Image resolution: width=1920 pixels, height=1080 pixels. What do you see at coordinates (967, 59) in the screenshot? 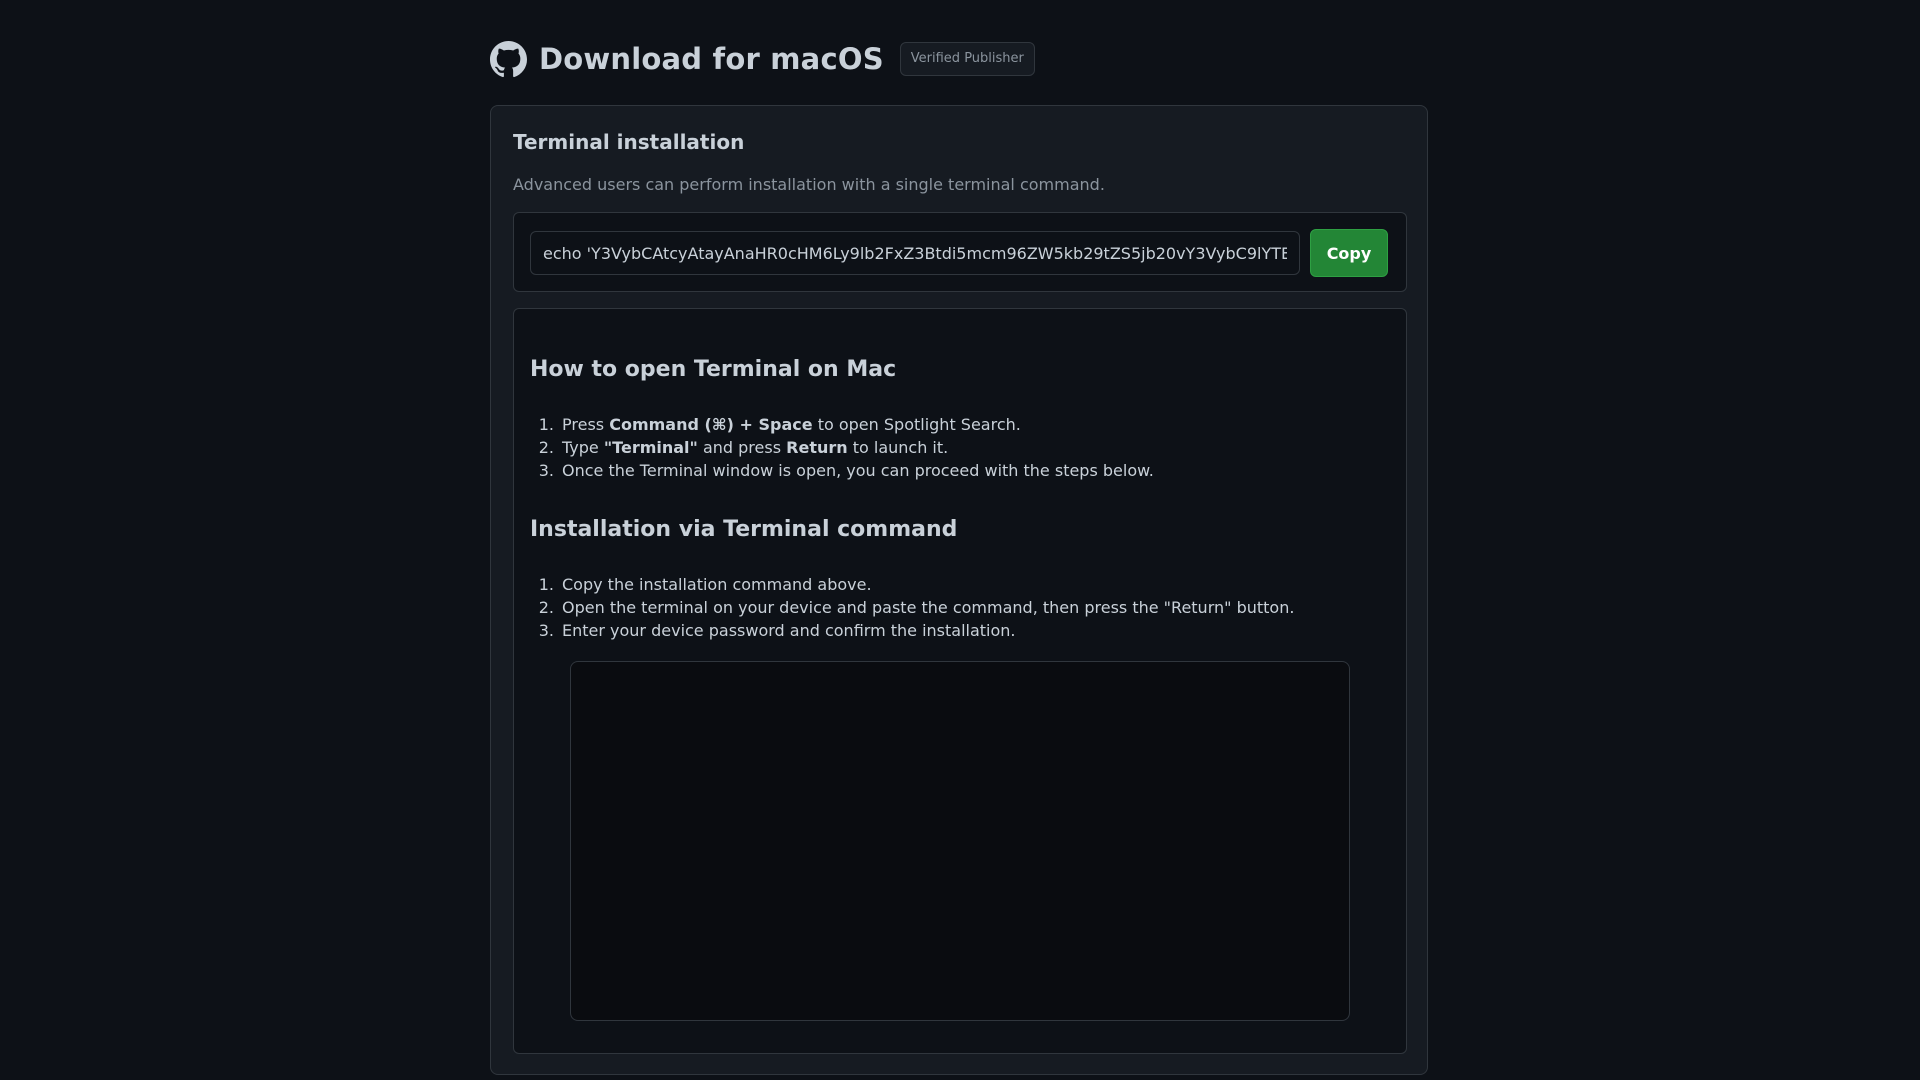
I see `verified-publisher-badge: Verified Publisher` at bounding box center [967, 59].